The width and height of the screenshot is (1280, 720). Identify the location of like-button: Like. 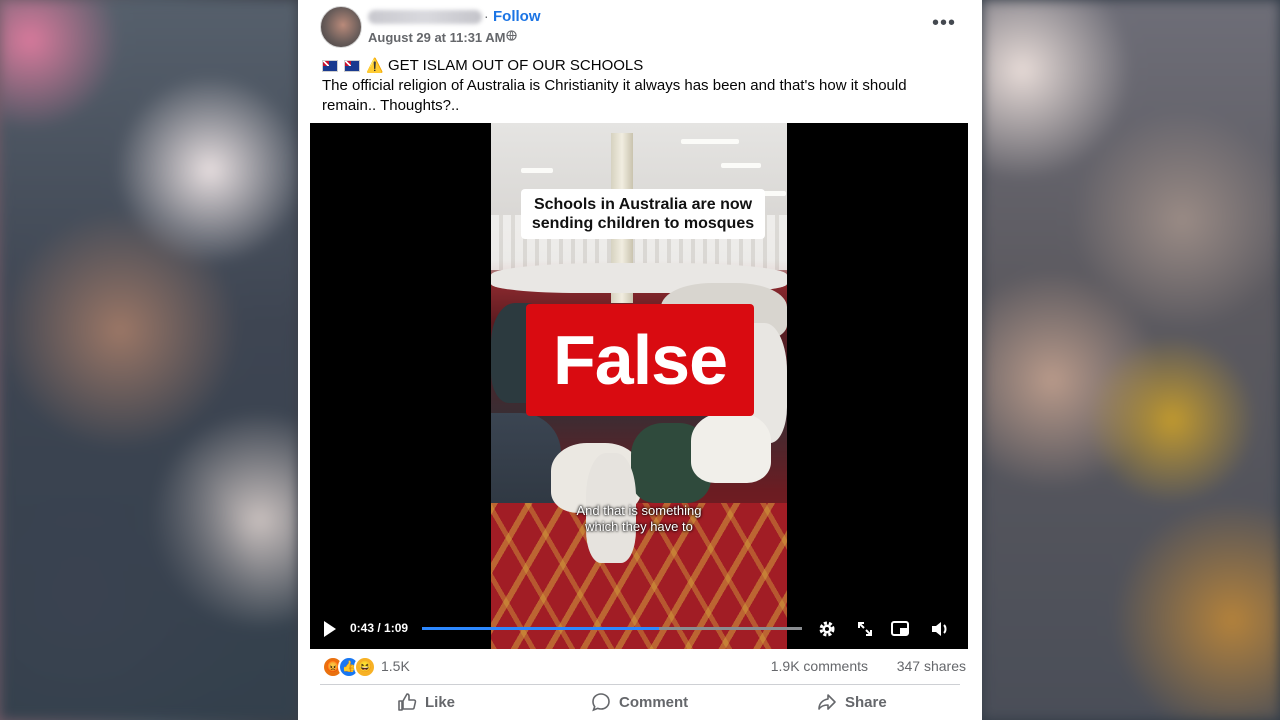
(437, 702).